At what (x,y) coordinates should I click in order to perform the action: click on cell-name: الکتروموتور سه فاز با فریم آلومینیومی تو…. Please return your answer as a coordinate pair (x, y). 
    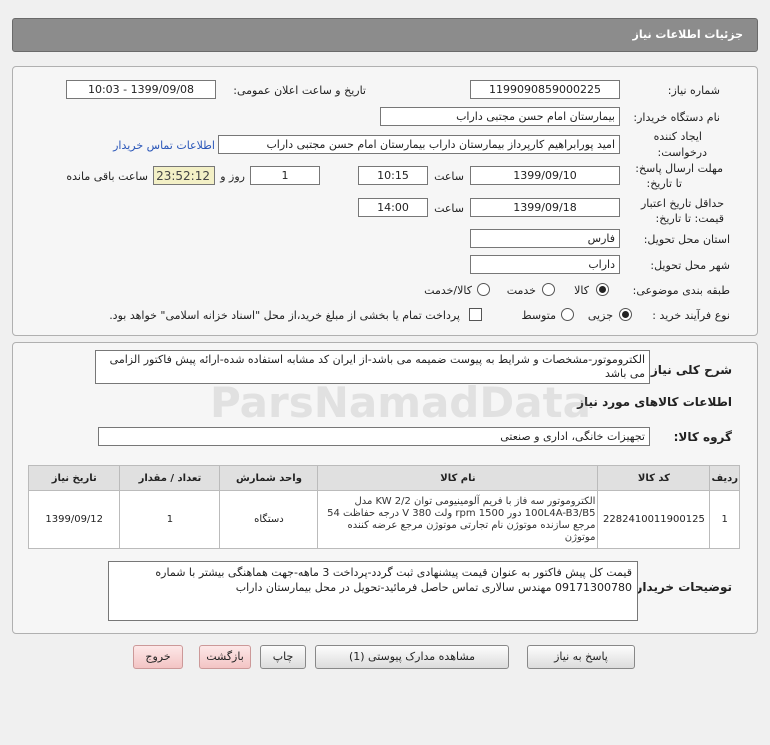
    Looking at the image, I should click on (458, 519).